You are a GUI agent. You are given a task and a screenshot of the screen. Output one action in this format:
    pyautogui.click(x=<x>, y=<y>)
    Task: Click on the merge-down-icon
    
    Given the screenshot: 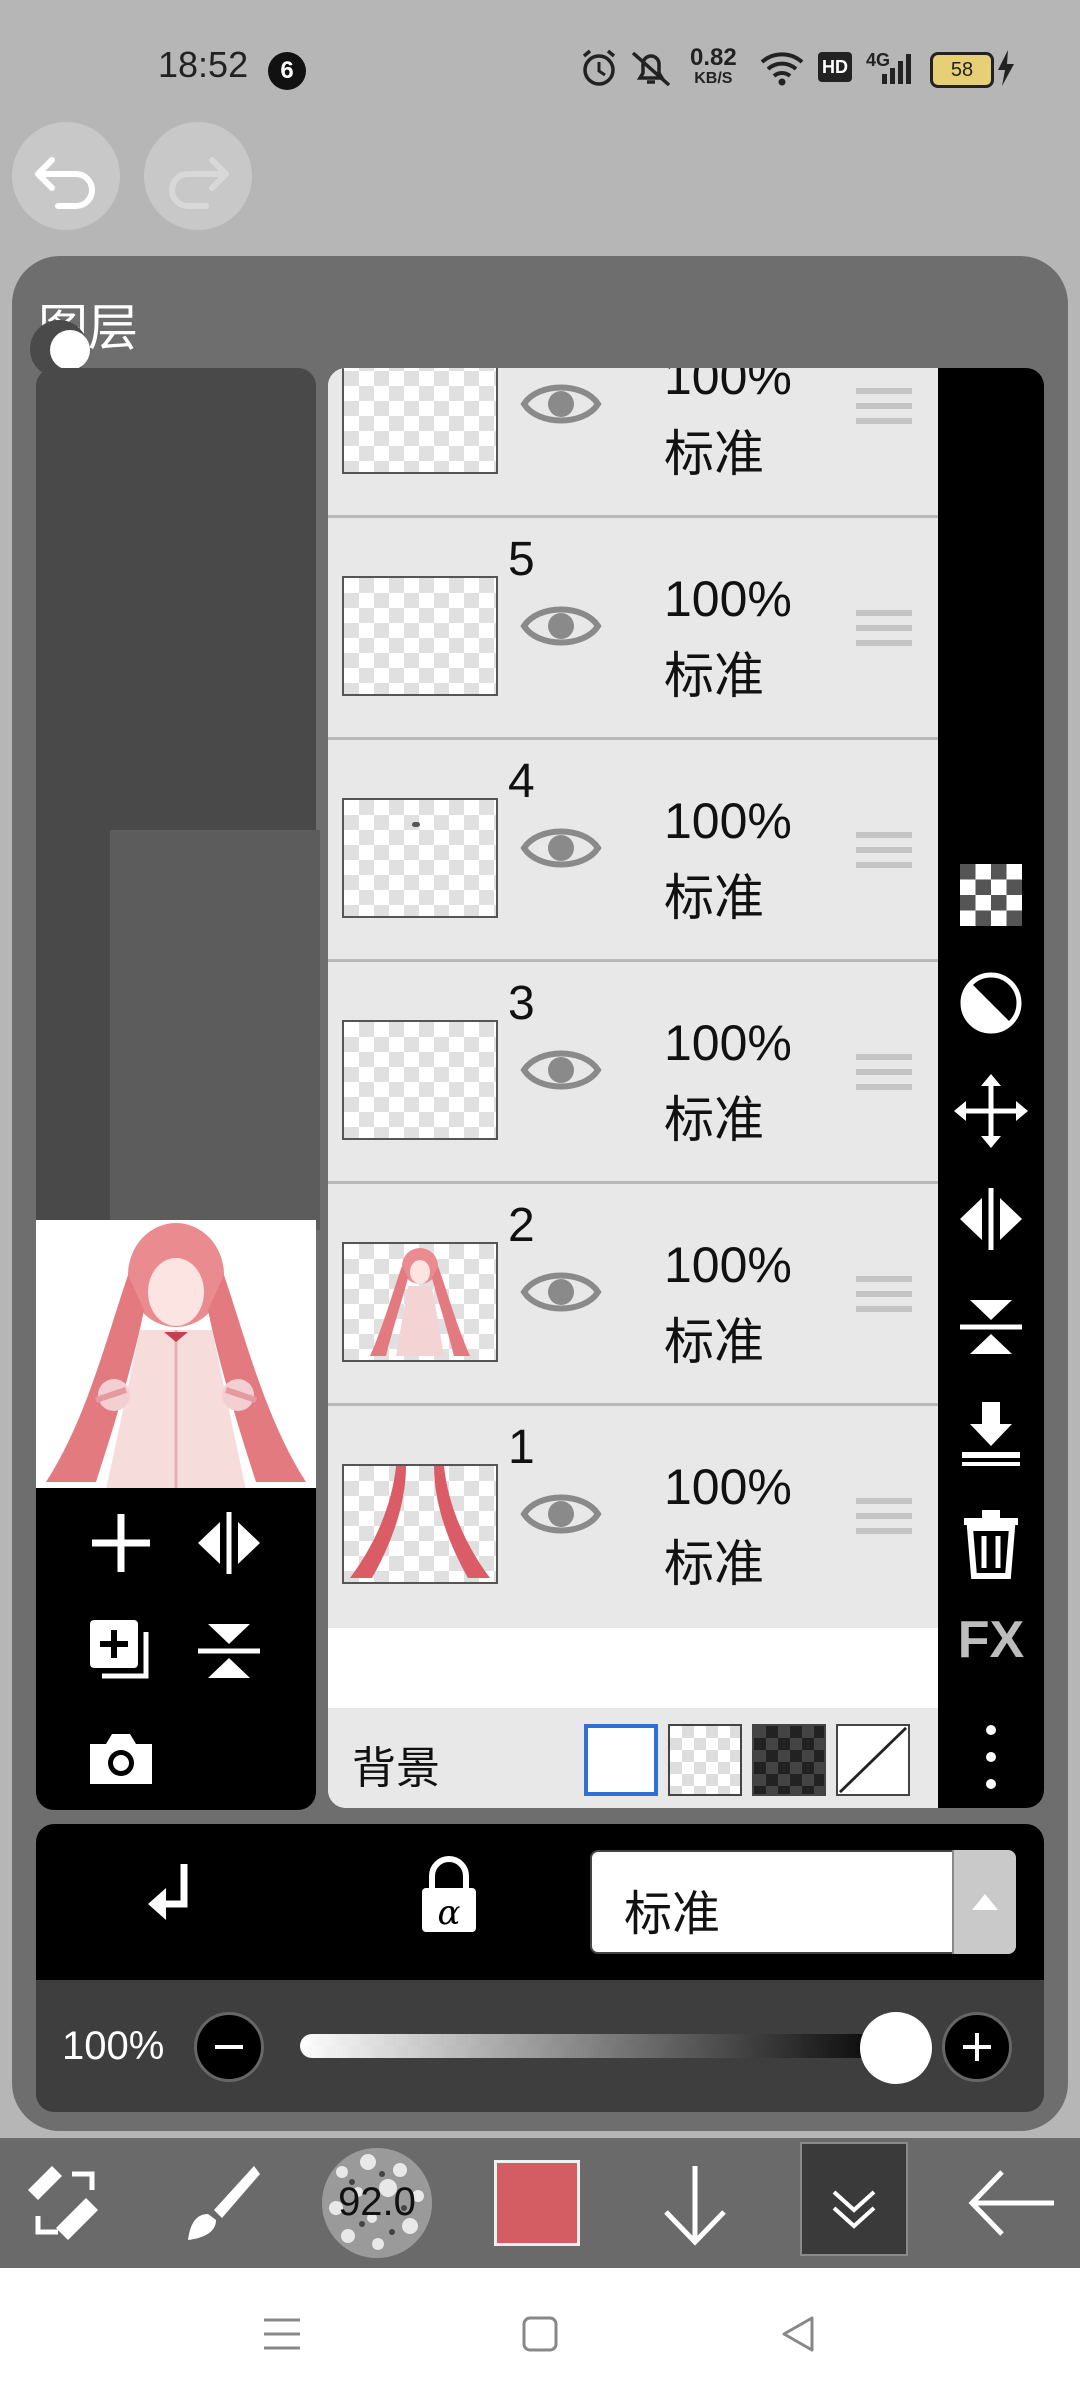 What is the action you would take?
    pyautogui.click(x=991, y=1435)
    